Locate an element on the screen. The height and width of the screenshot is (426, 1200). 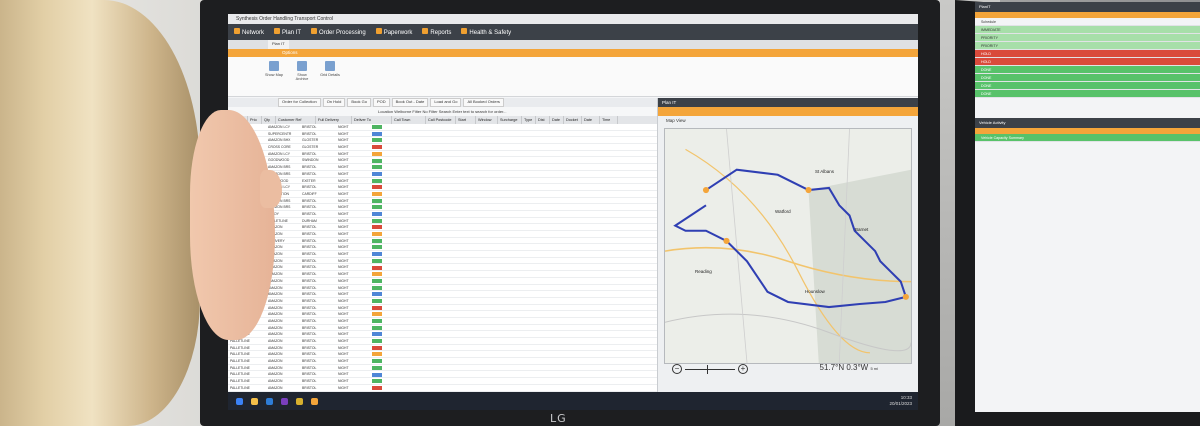
menu-planit: Plan IT is located at coordinates (287, 32).